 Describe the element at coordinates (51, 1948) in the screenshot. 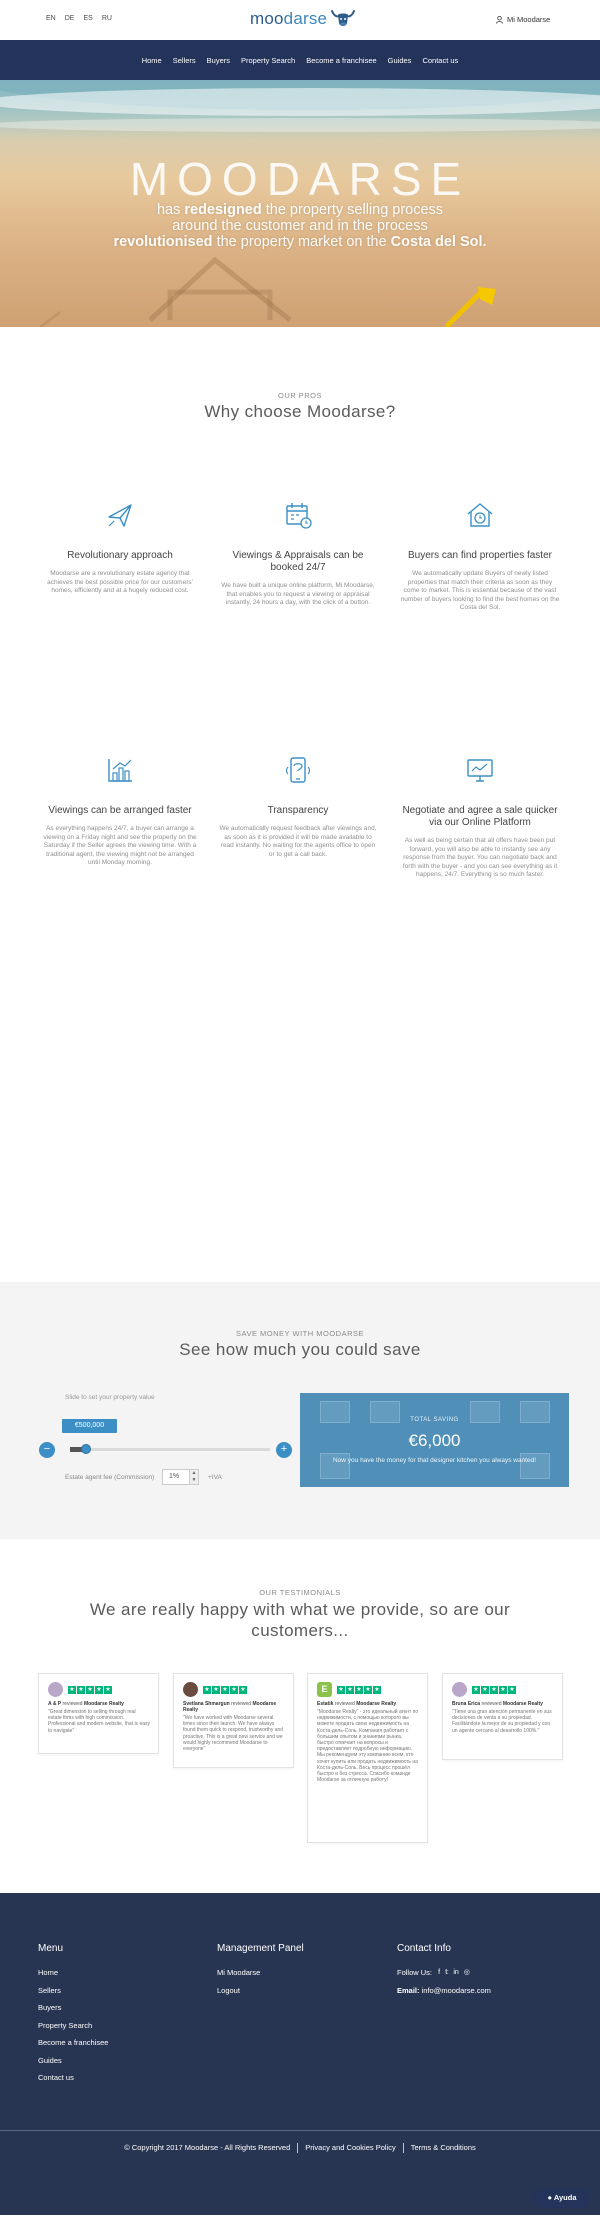

I see `footer-menu-title: Menu` at that location.